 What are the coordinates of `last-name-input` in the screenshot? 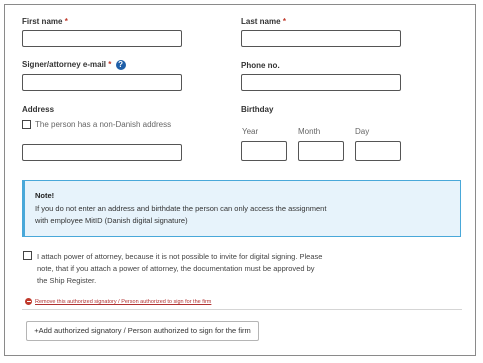 It's located at (321, 38).